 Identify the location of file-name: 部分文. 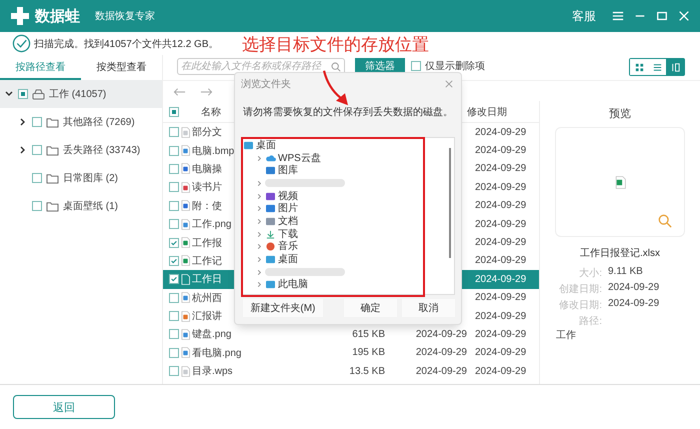
(207, 133).